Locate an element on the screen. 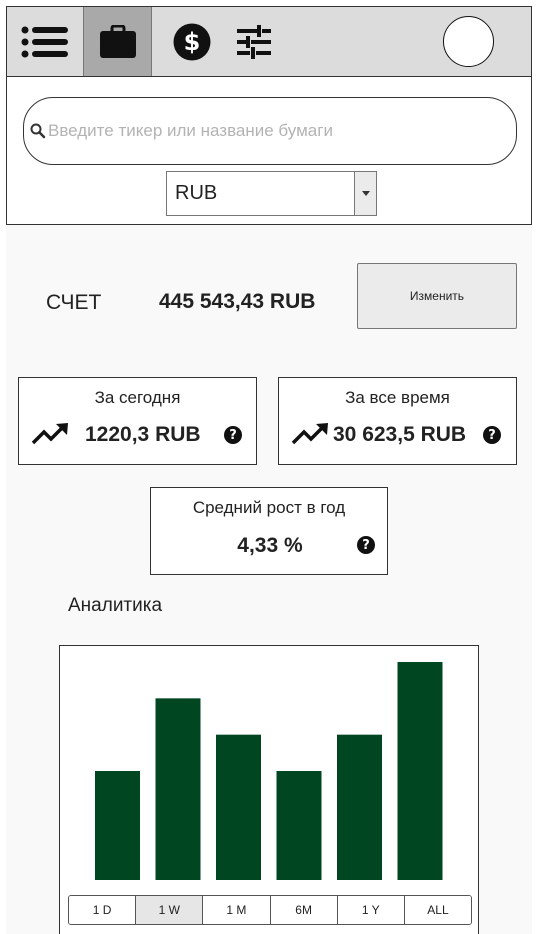 The image size is (541, 934). stat-value-annual-growth: 4,33 % is located at coordinates (270, 545).